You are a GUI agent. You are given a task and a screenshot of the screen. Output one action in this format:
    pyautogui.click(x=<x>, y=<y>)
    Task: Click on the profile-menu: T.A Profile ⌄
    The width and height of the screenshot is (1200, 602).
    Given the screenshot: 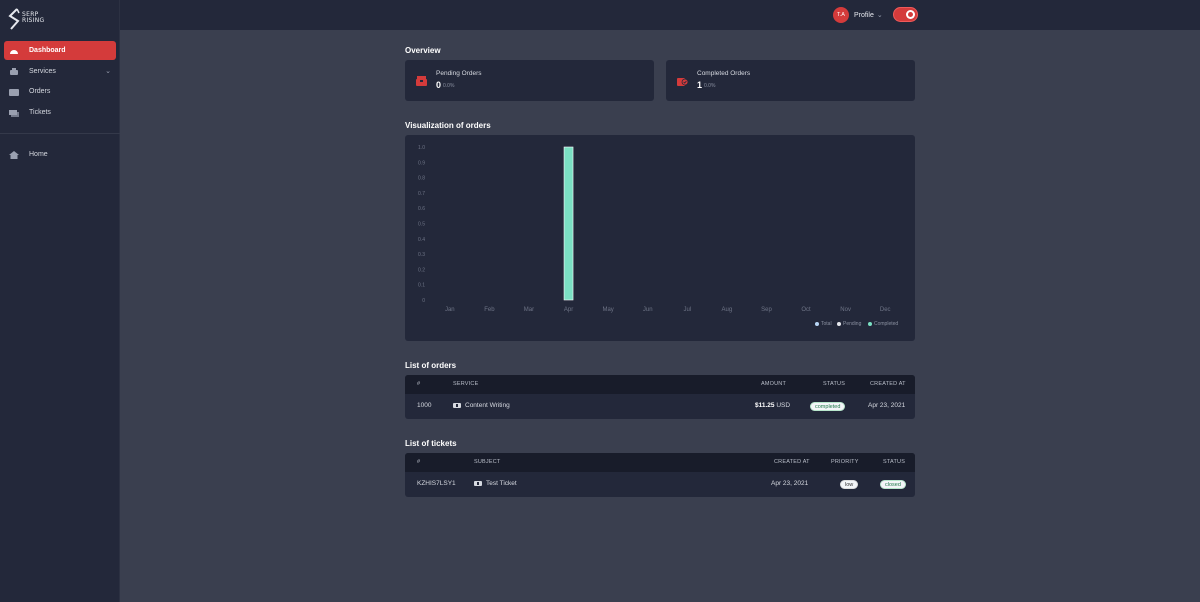 What is the action you would take?
    pyautogui.click(x=858, y=15)
    